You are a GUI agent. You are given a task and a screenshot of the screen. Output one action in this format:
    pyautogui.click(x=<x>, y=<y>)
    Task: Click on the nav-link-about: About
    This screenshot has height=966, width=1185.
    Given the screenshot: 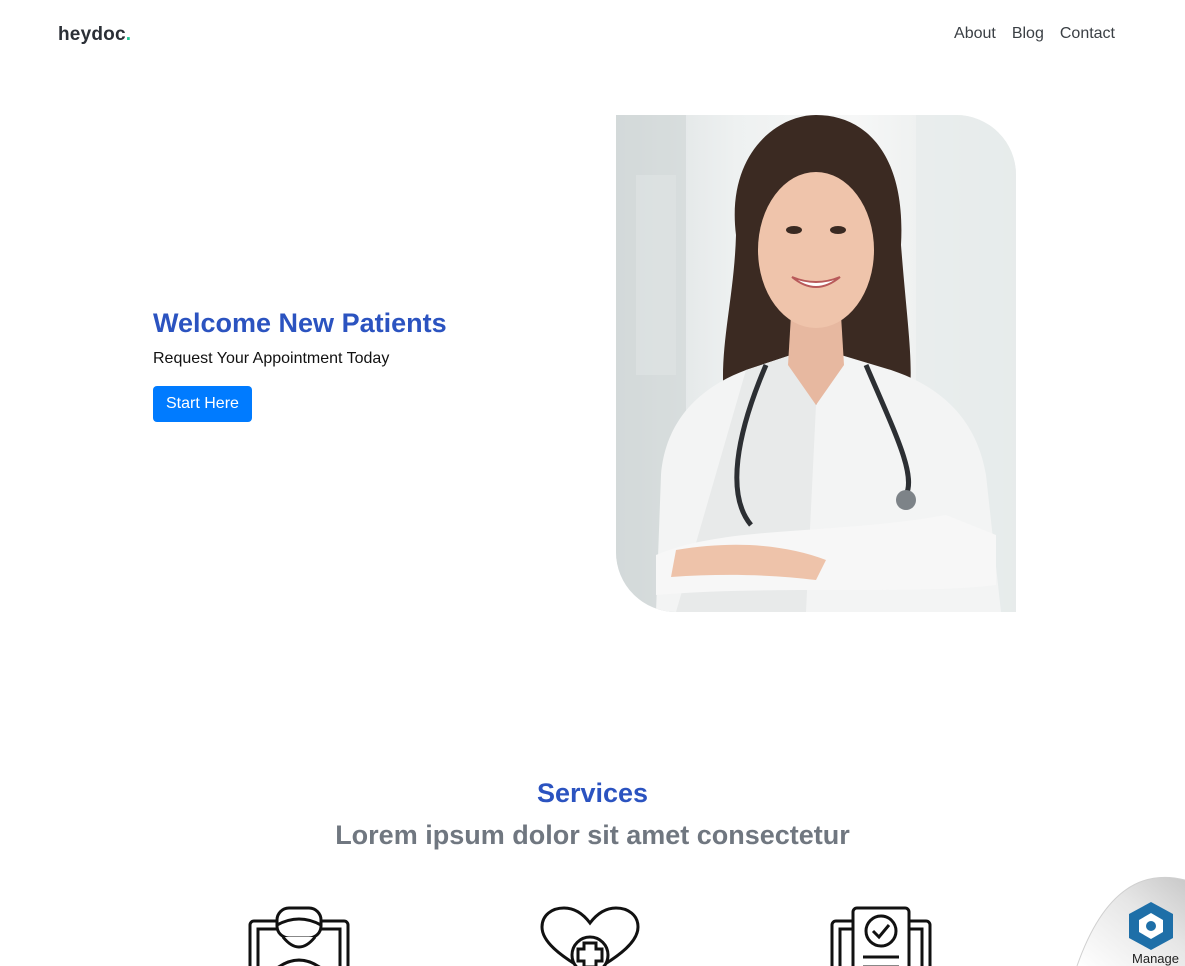 What is the action you would take?
    pyautogui.click(x=975, y=34)
    